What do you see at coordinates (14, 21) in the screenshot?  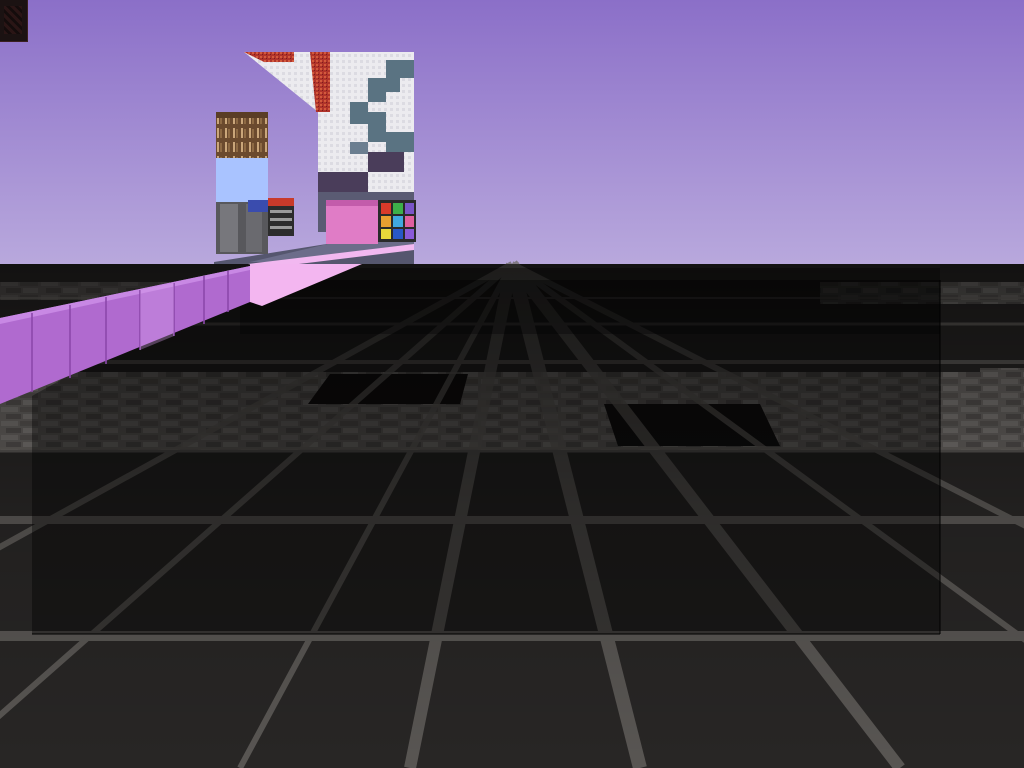 I see `block-thumbnail-icon` at bounding box center [14, 21].